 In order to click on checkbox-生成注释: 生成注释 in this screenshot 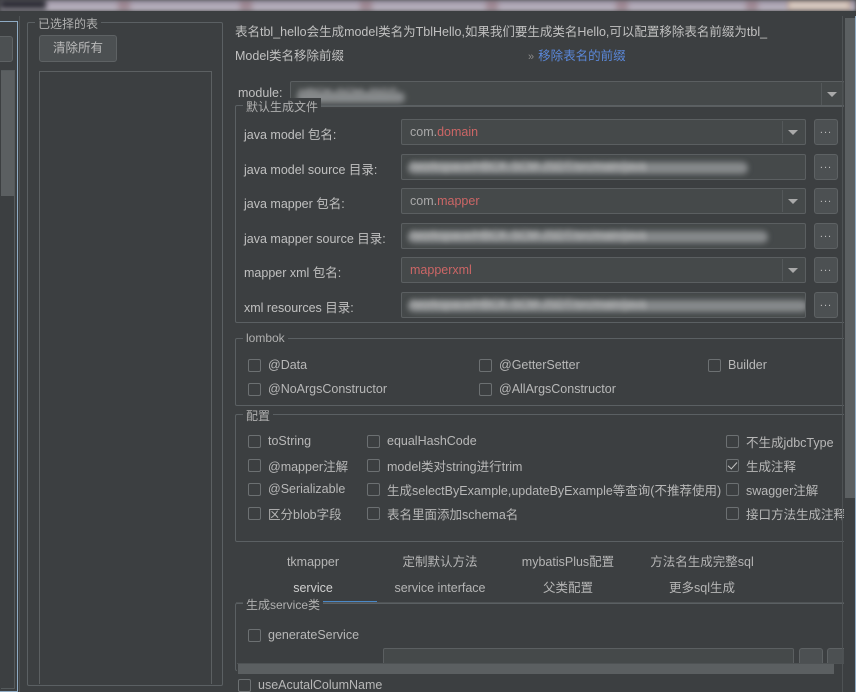, I will do `click(761, 465)`.